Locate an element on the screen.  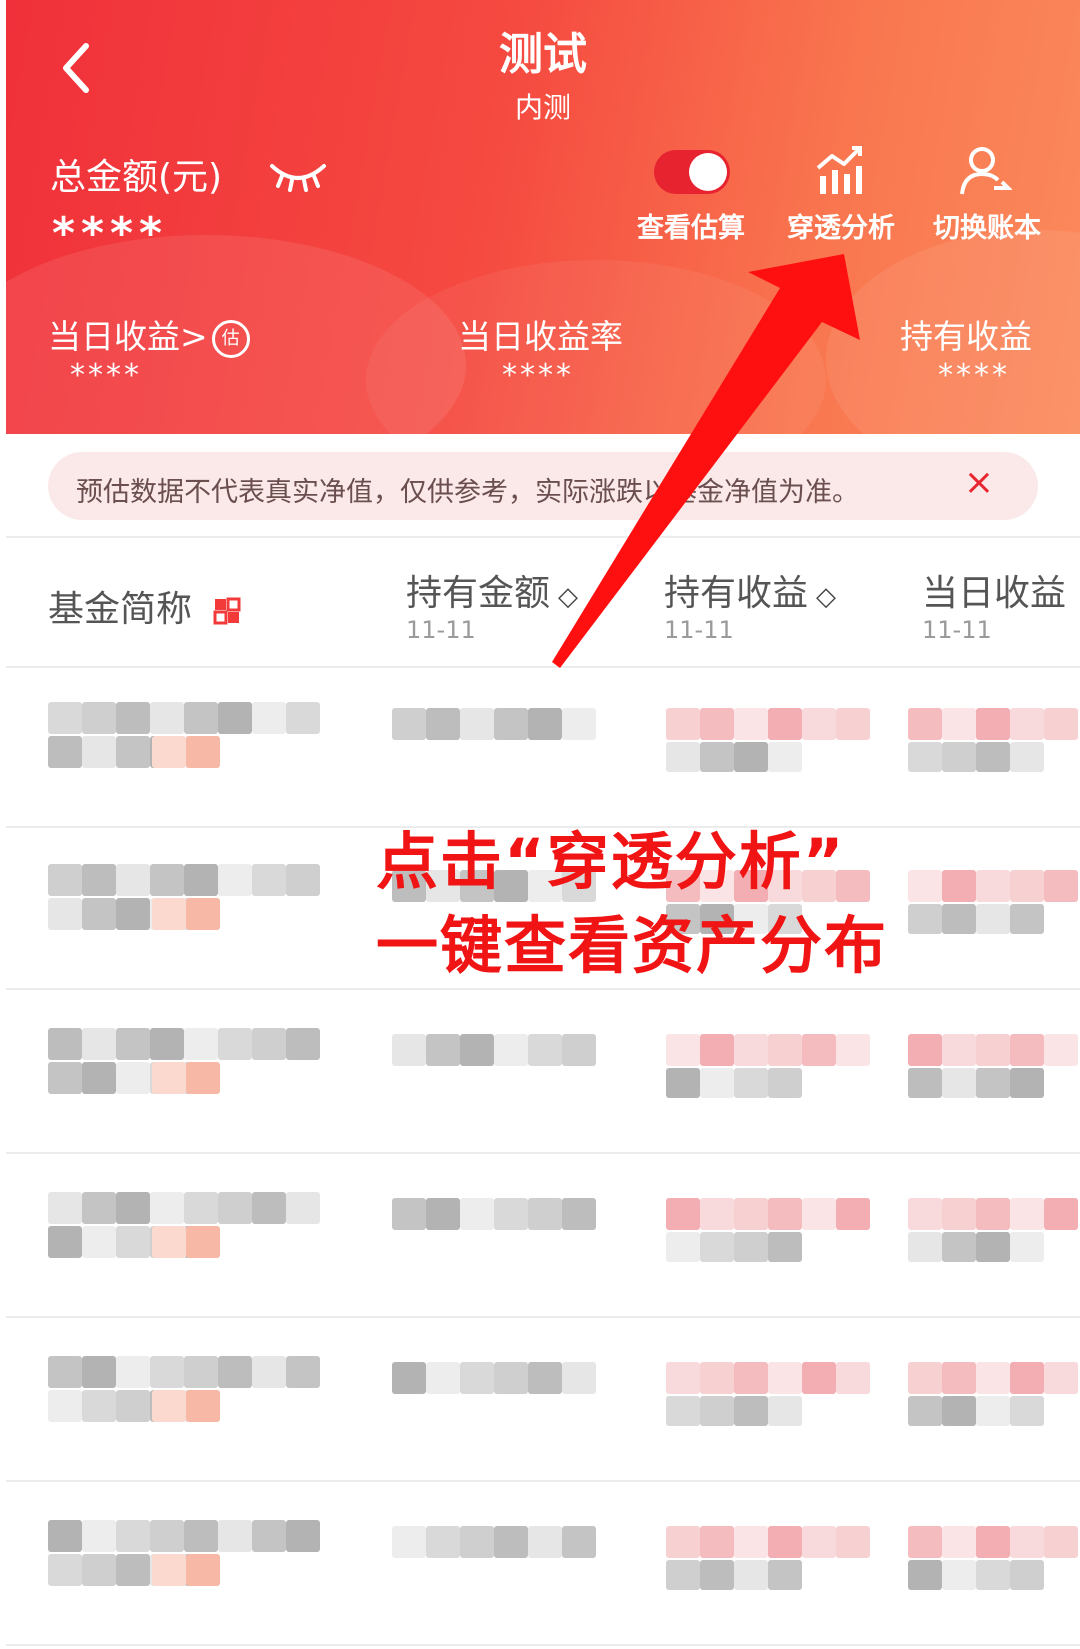
total-amount-label: 总金额(元) is located at coordinates (136, 177).